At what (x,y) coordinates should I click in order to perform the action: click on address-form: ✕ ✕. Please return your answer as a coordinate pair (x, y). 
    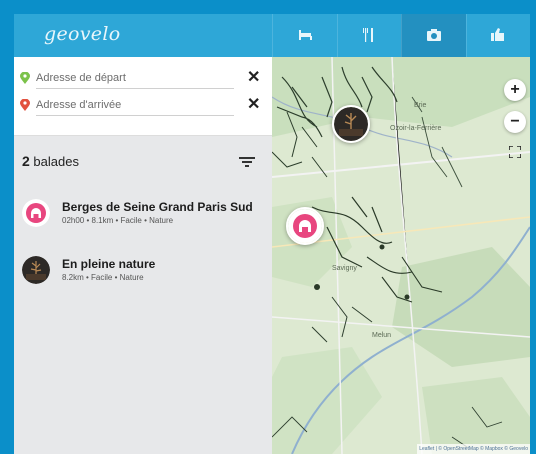
    Looking at the image, I should click on (143, 96).